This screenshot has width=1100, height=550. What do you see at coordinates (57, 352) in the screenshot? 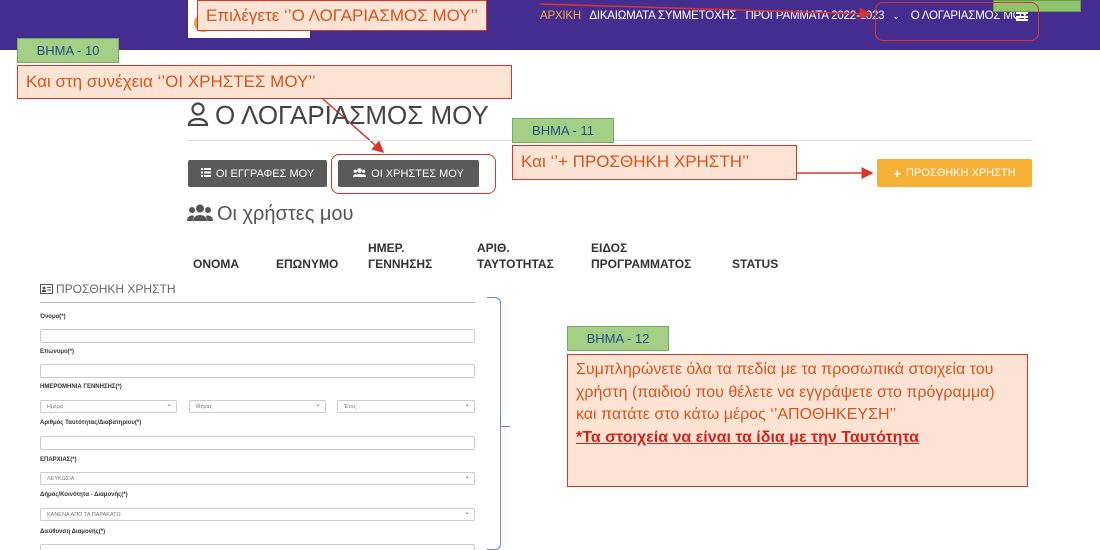
I see `last-name-label: Επώνυμο(*)` at bounding box center [57, 352].